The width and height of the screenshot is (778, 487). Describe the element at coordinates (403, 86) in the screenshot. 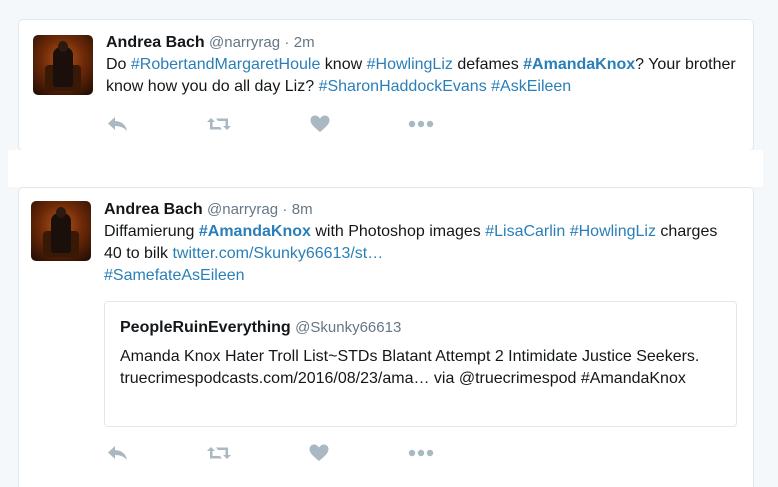

I see `hashtag-link: #SharonHaddockEvans` at that location.